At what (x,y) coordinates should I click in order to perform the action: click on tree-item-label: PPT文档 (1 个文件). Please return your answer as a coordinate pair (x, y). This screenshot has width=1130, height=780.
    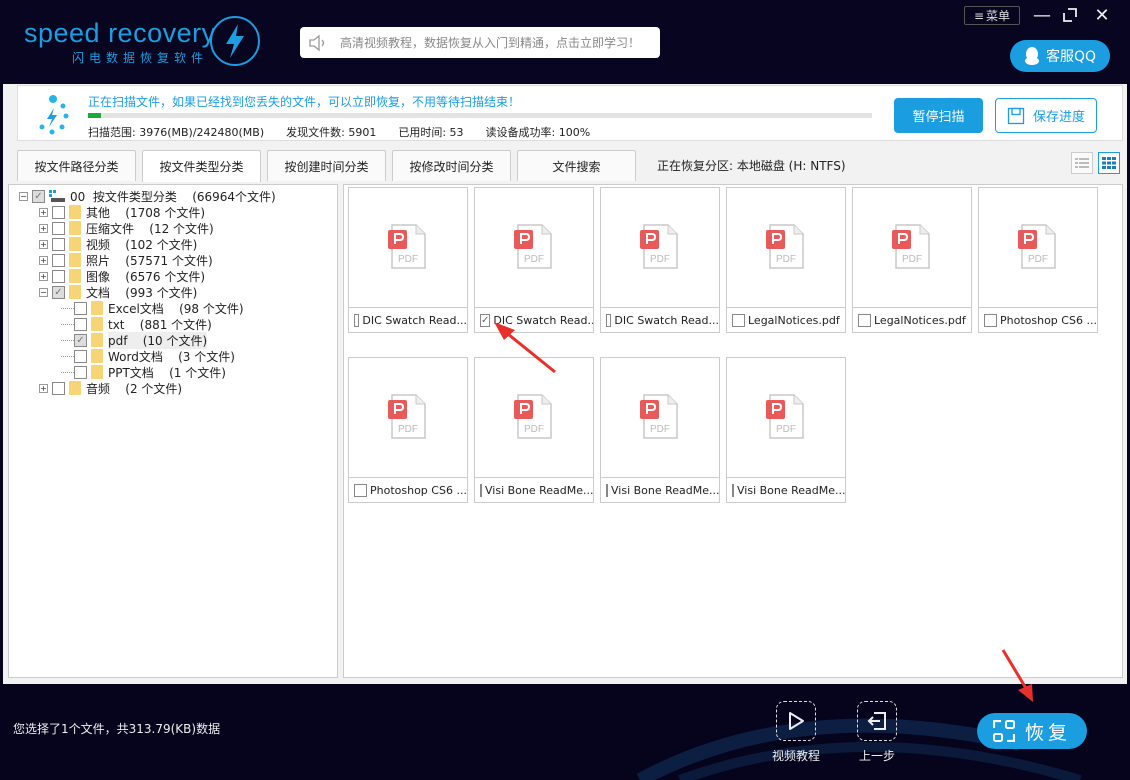
    Looking at the image, I should click on (167, 372).